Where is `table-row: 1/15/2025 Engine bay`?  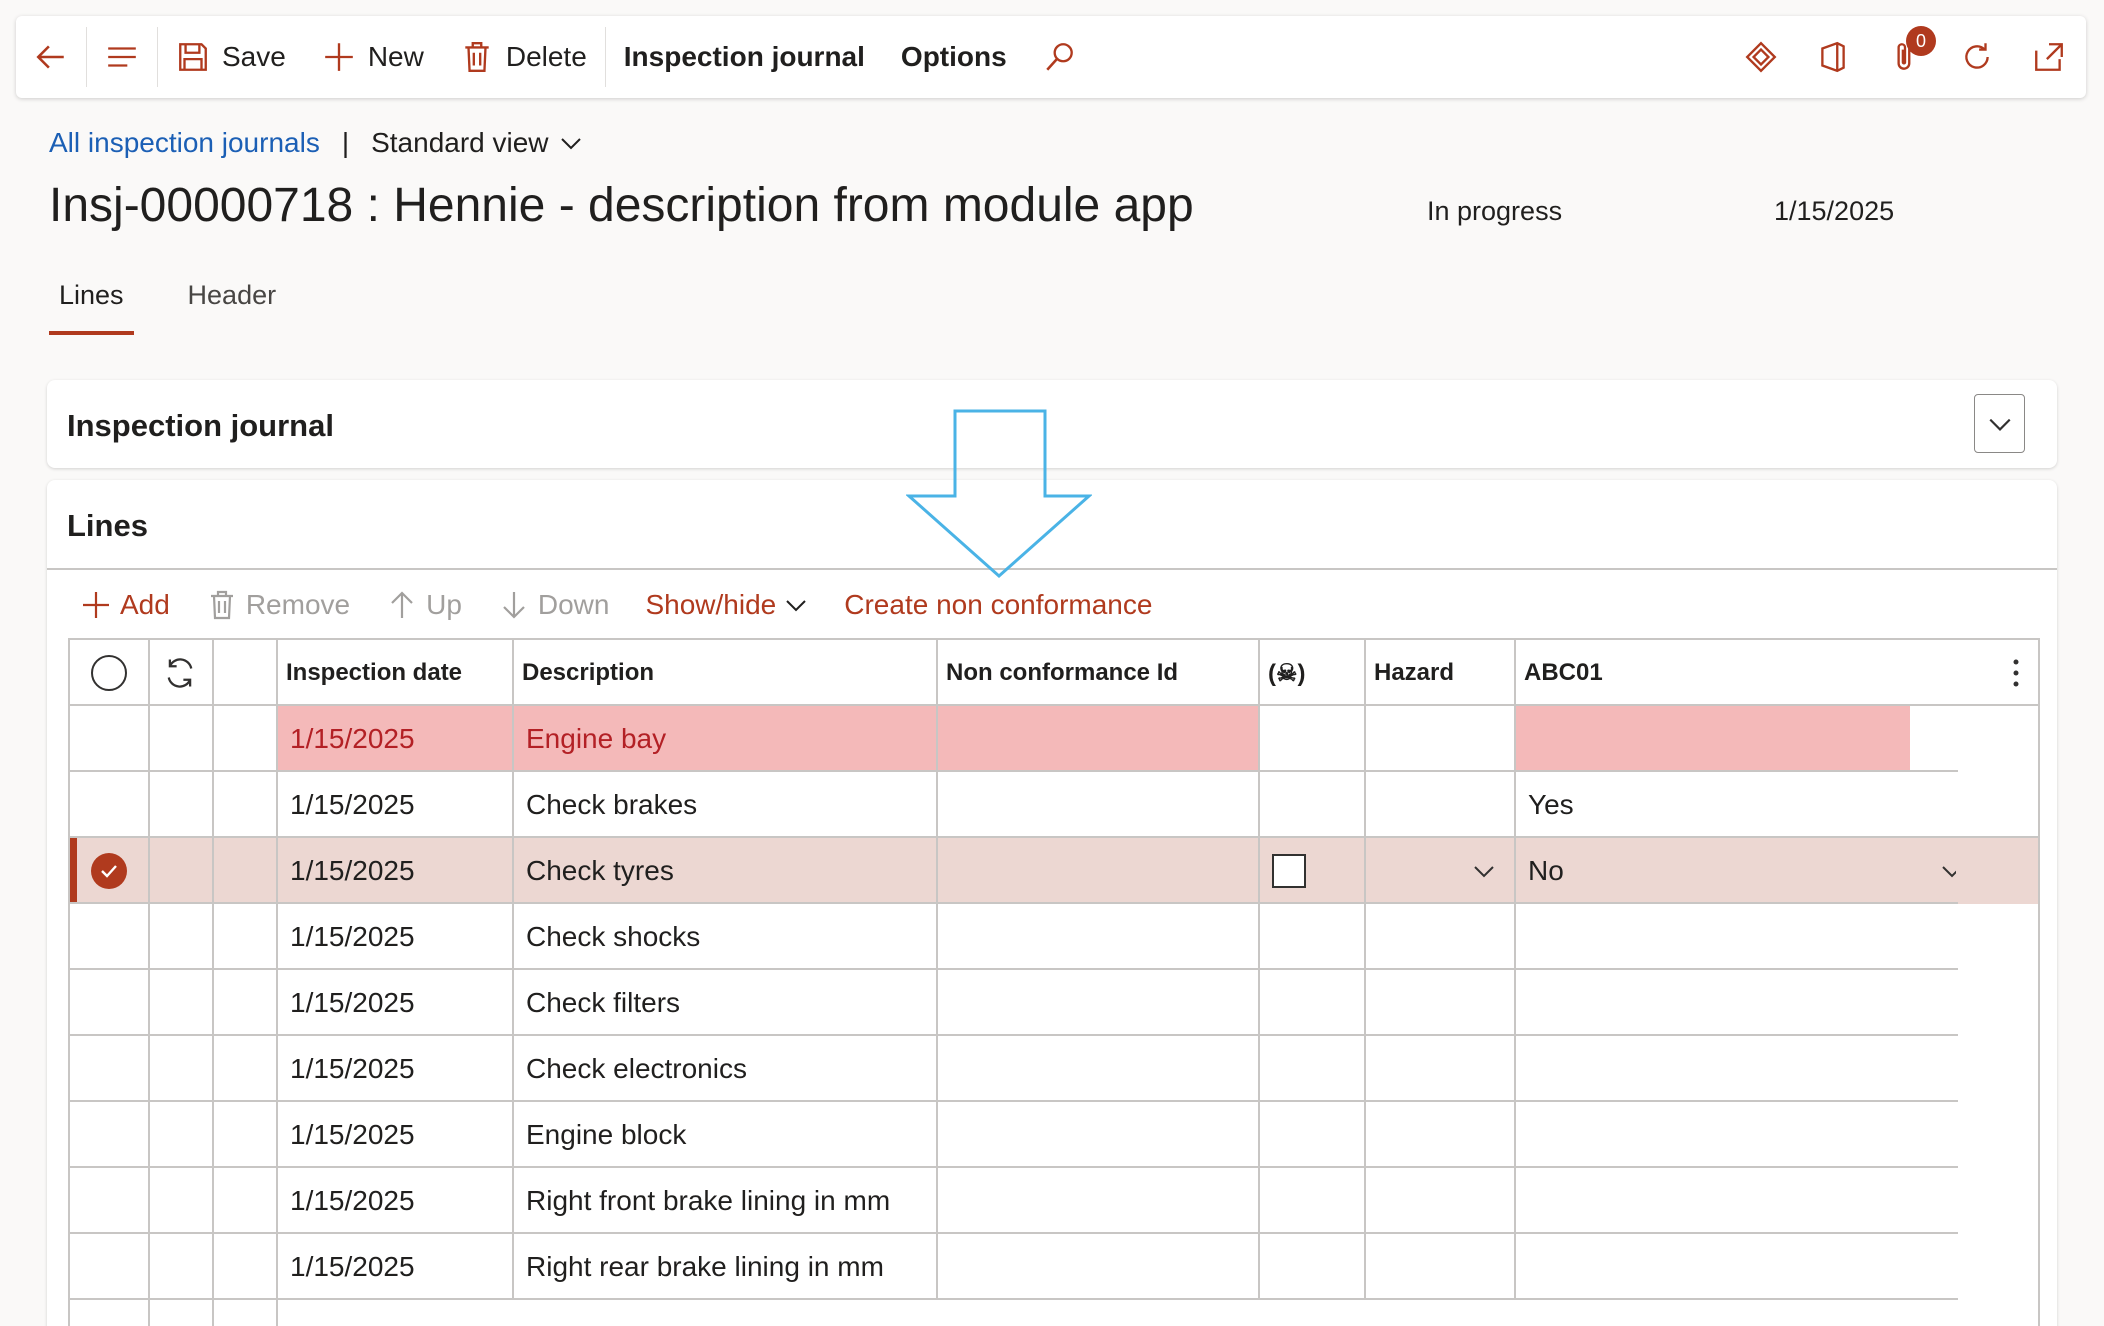 table-row: 1/15/2025 Engine bay is located at coordinates (1054, 739).